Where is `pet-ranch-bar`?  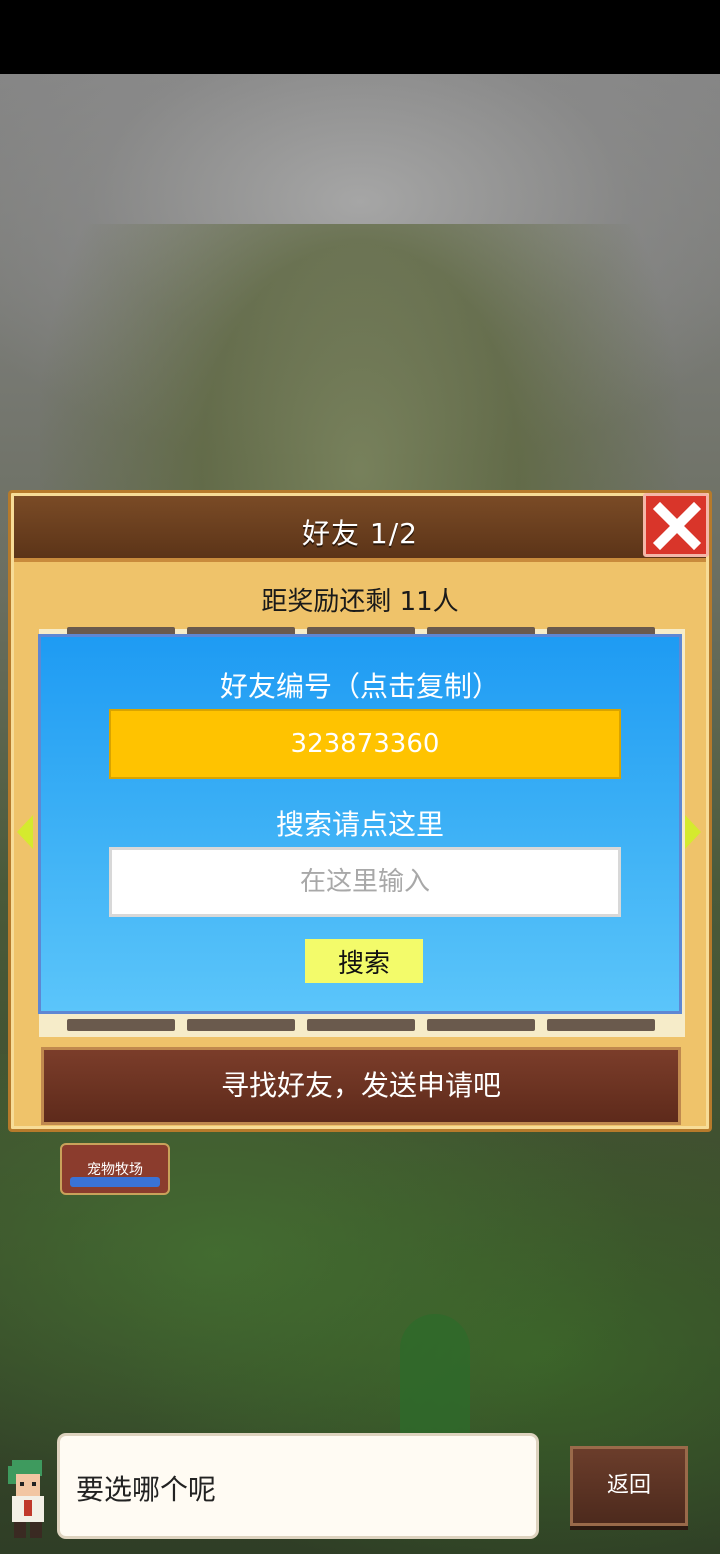
pet-ranch-bar is located at coordinates (115, 1182).